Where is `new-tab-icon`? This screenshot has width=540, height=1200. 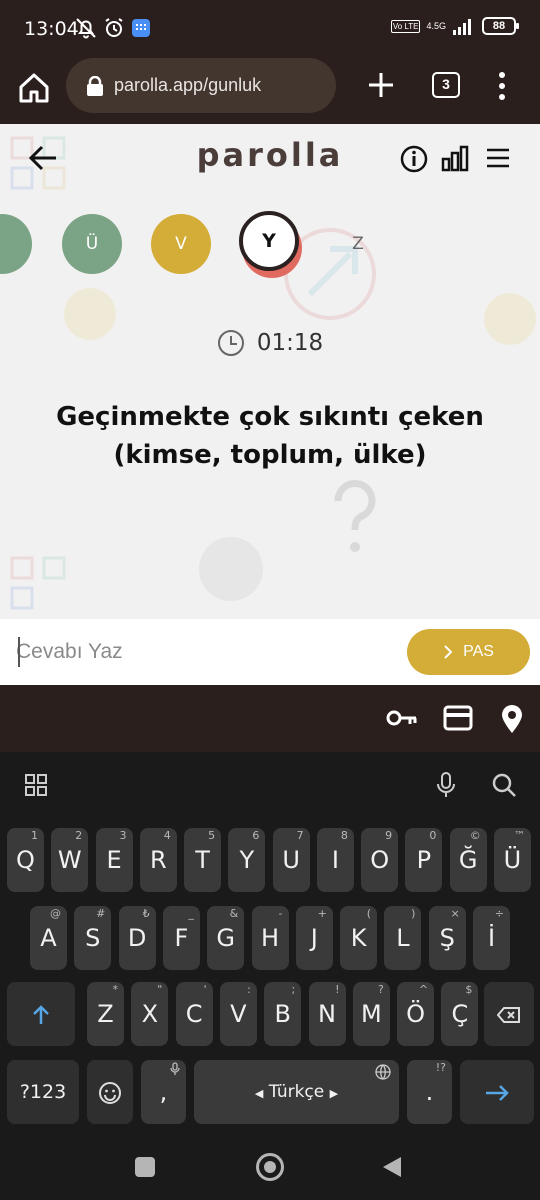
new-tab-icon is located at coordinates (381, 85).